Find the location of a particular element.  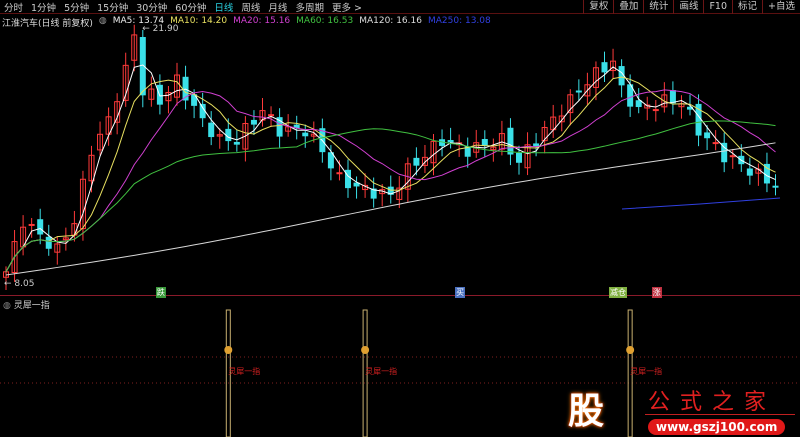

ma60-value: MA60: 16.53 is located at coordinates (325, 21).